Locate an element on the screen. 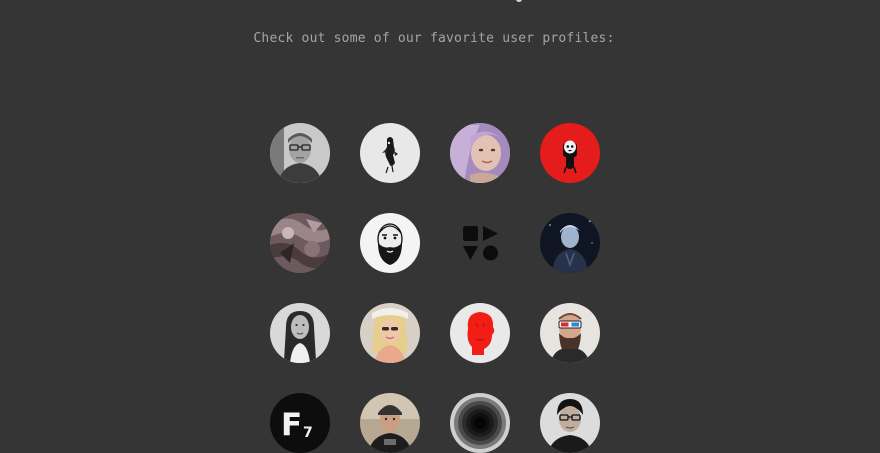 The width and height of the screenshot is (880, 453). bearded-man-sketch-icon is located at coordinates (390, 243).